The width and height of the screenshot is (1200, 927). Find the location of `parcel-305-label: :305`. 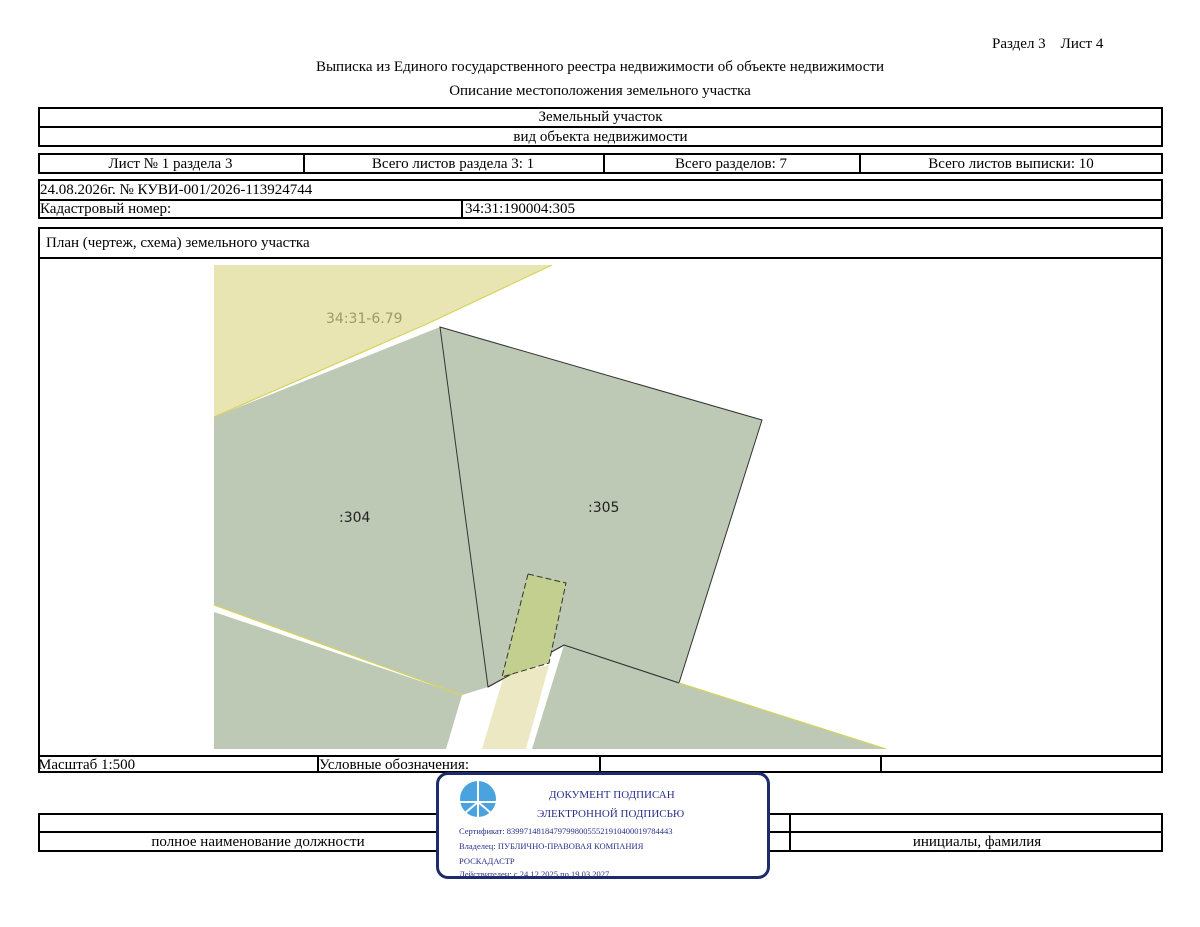

parcel-305-label: :305 is located at coordinates (603, 508).